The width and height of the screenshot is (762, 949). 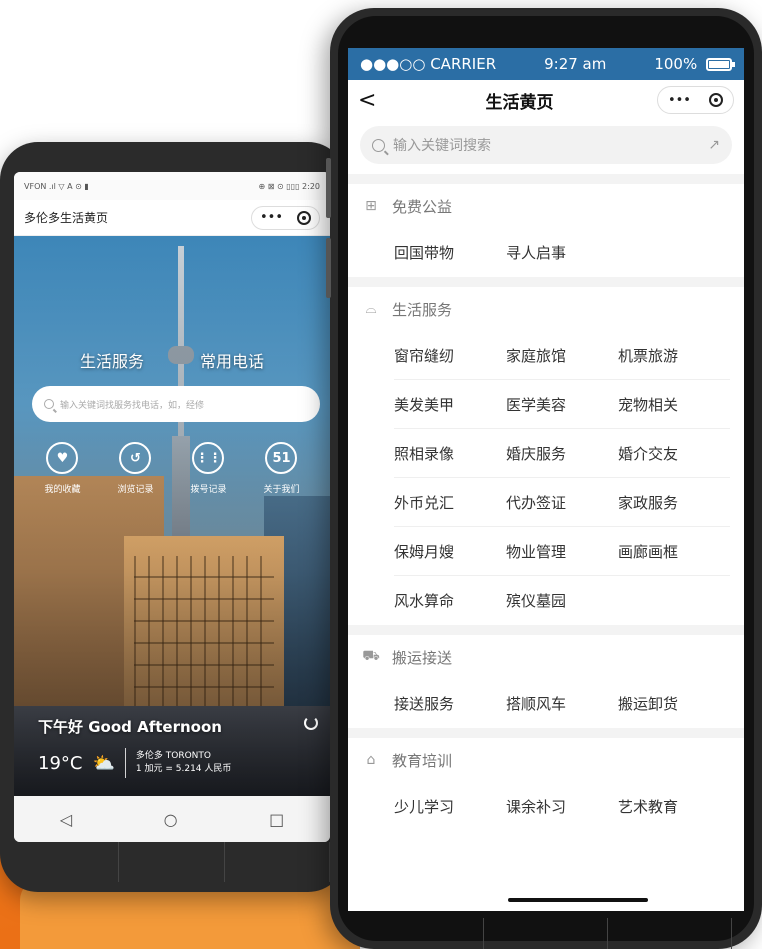 I want to click on weather-panel: 19°C ⛅ 多伦多 TORONTO 1 加元 = 5.214 人民币, so click(x=134, y=763).